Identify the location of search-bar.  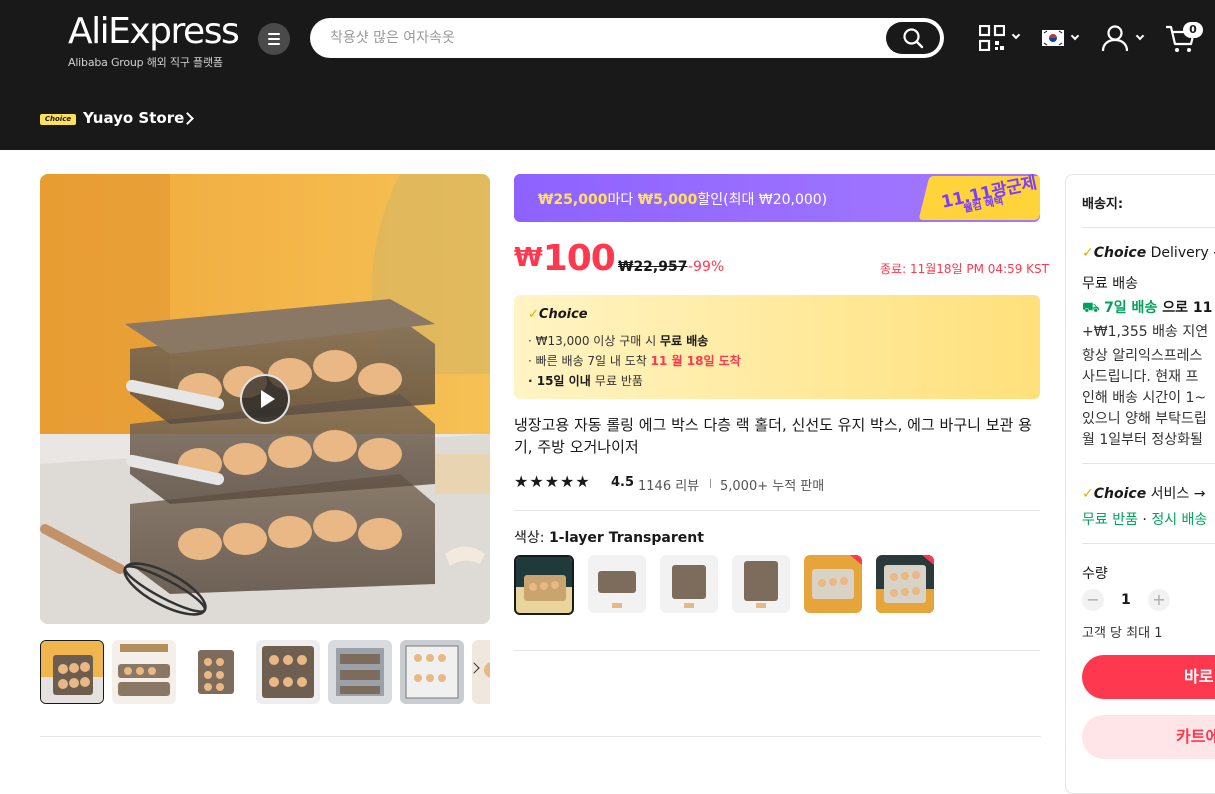
(627, 38).